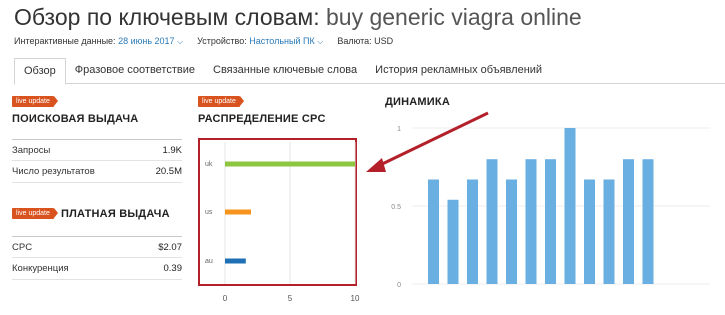  What do you see at coordinates (396, 207) in the screenshot?
I see `y-tick-label: 0.5` at bounding box center [396, 207].